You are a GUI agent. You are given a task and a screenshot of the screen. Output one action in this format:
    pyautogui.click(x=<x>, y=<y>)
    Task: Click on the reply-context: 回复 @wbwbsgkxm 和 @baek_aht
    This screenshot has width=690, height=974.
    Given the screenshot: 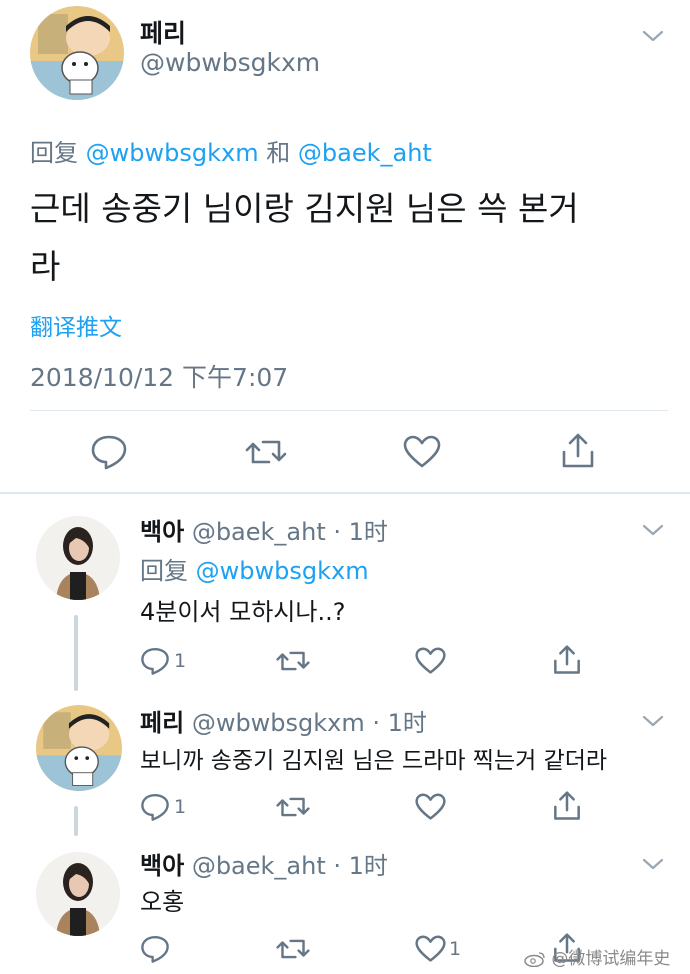 What is the action you would take?
    pyautogui.click(x=231, y=150)
    